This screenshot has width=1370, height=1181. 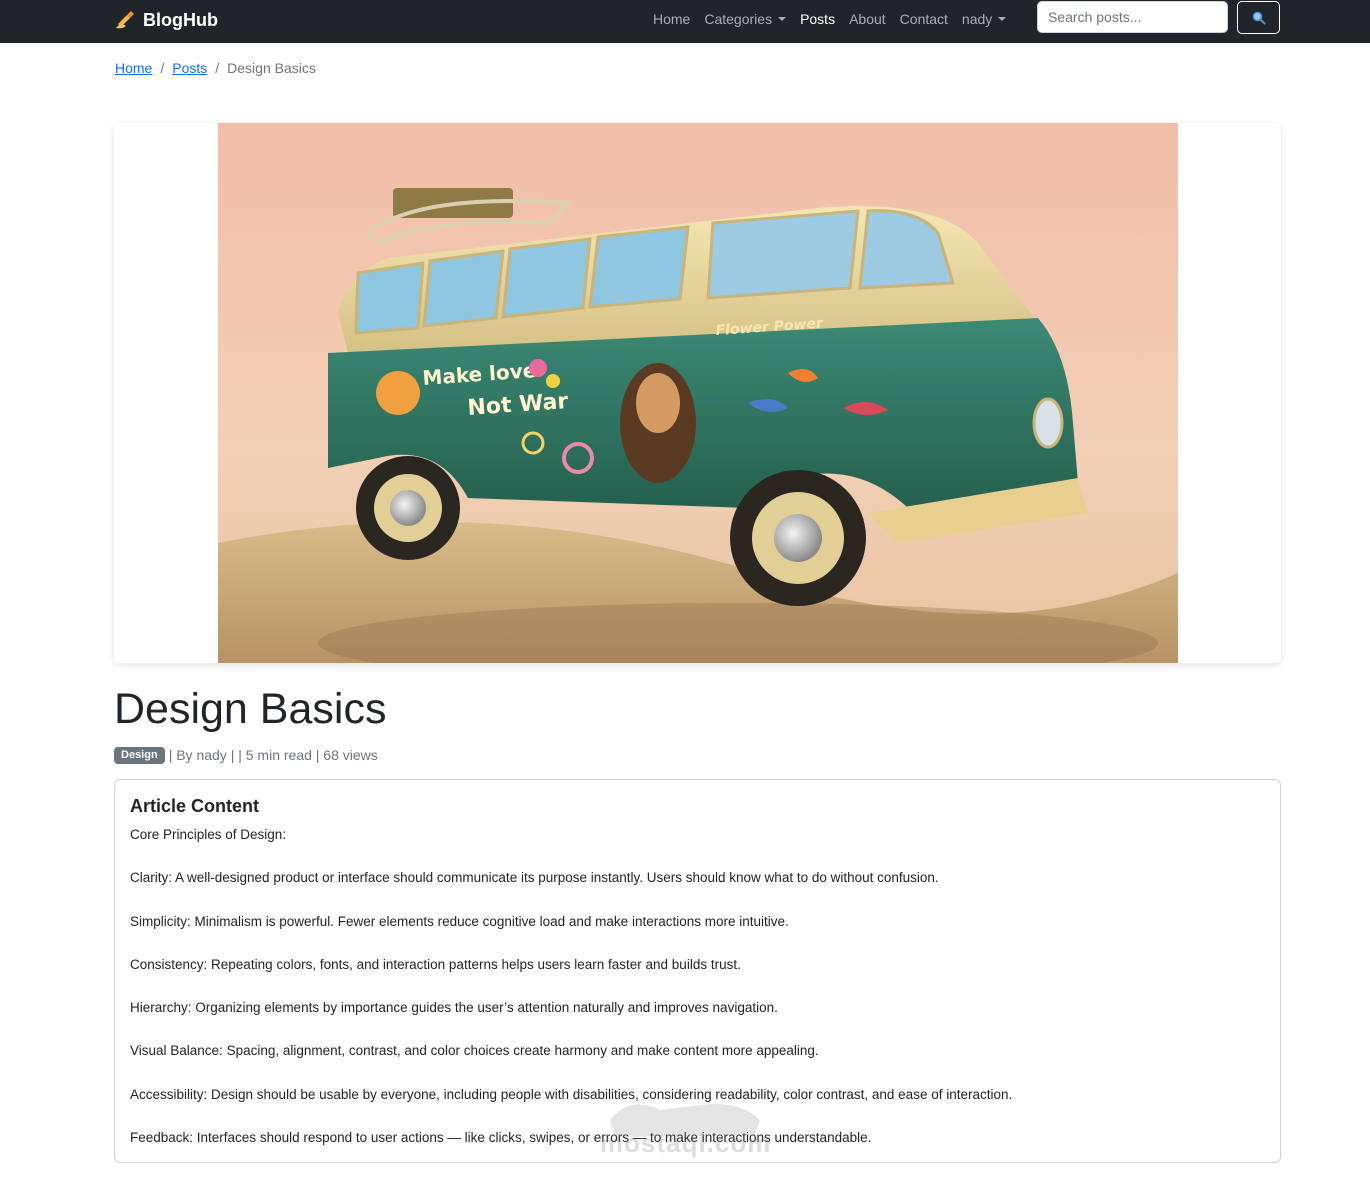 What do you see at coordinates (924, 19) in the screenshot?
I see `nav-contact-link: Contact` at bounding box center [924, 19].